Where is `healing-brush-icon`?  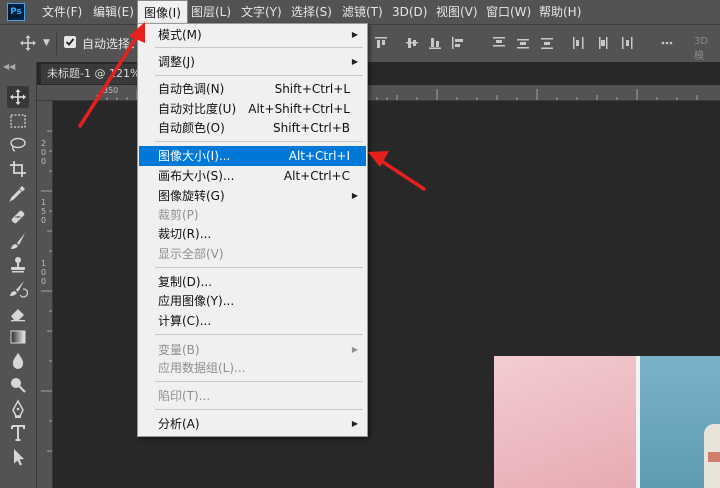 healing-brush-icon is located at coordinates (18, 217).